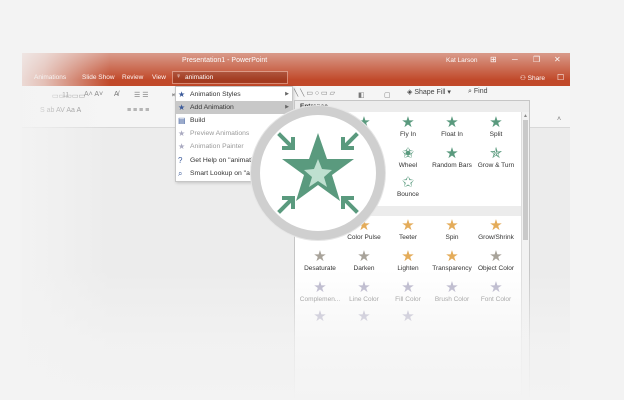  What do you see at coordinates (199, 77) in the screenshot?
I see `search-value: animation` at bounding box center [199, 77].